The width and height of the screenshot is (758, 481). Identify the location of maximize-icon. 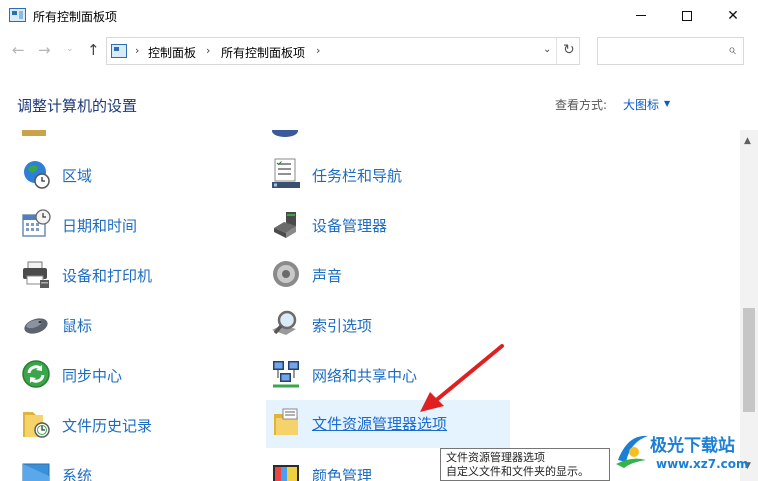
(687, 15).